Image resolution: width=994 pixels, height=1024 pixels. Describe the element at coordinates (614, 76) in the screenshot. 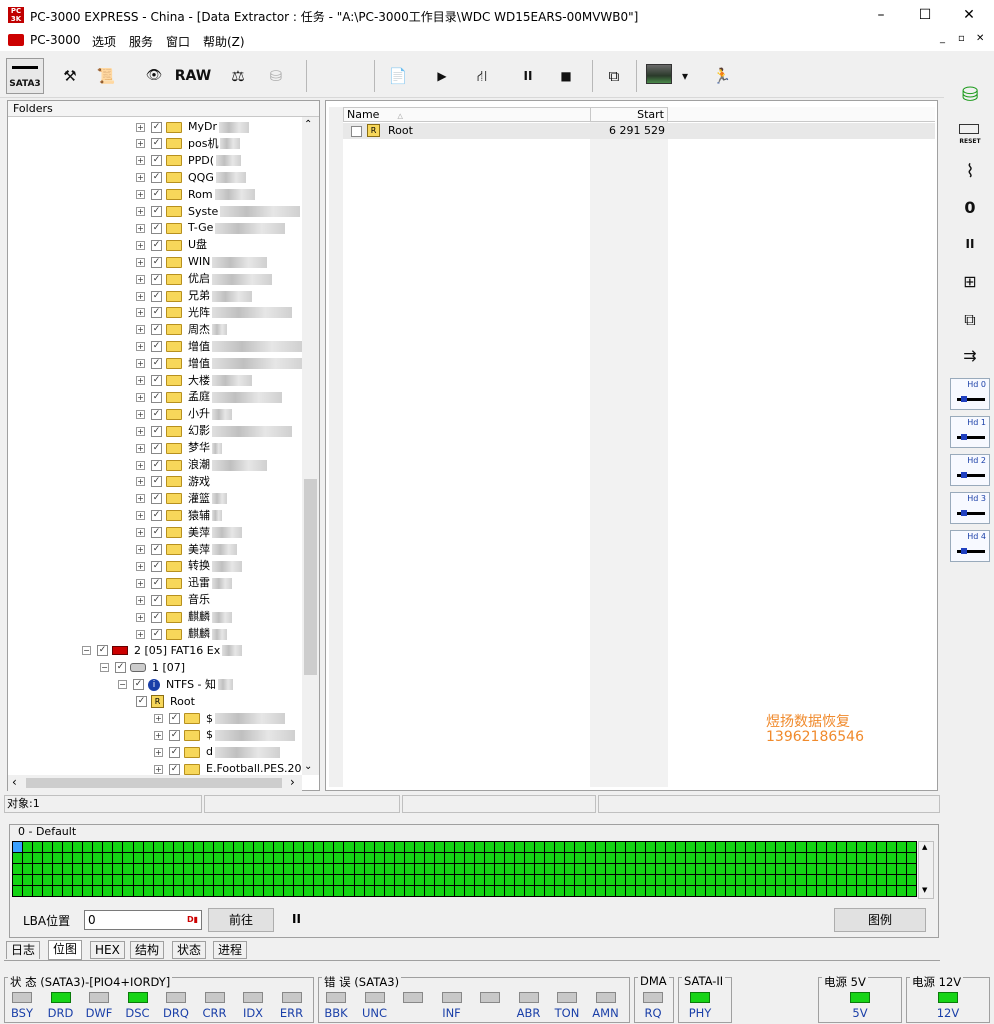

I see `copy-icon: ⧉` at that location.